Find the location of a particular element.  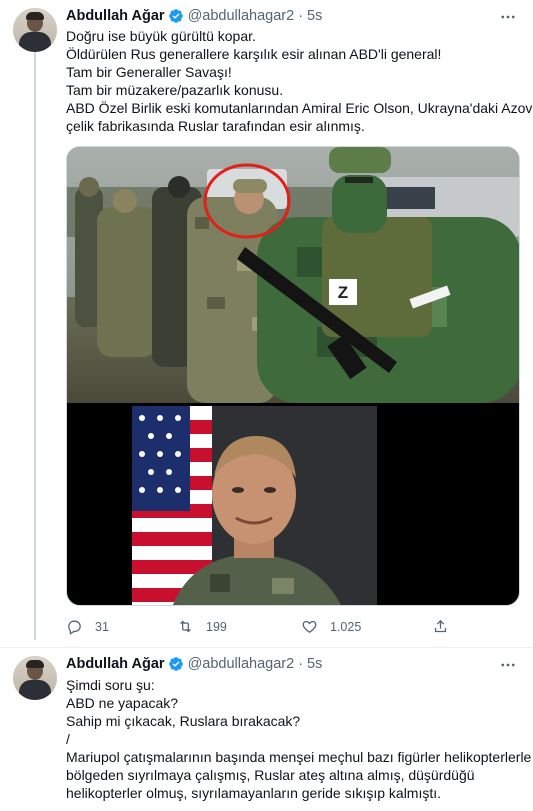

tweet-text-line: ABD ne yapacak? is located at coordinates (122, 703).